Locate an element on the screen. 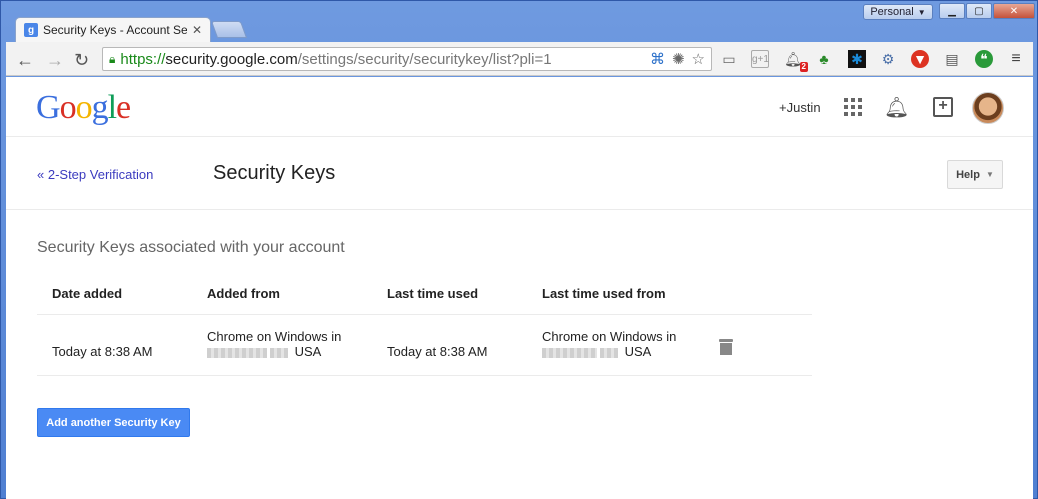  column-header-last-time-used-from: Last time used from is located at coordinates (604, 293).